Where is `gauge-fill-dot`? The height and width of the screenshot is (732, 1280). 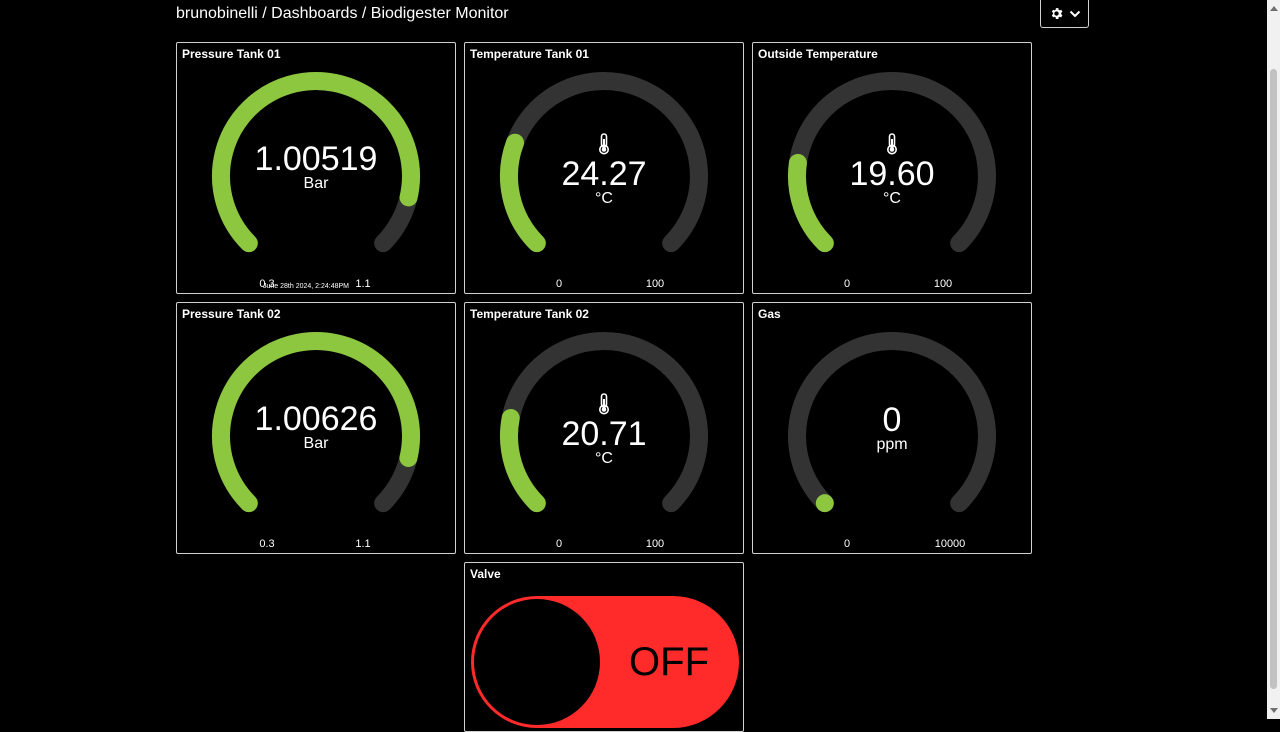 gauge-fill-dot is located at coordinates (824, 503).